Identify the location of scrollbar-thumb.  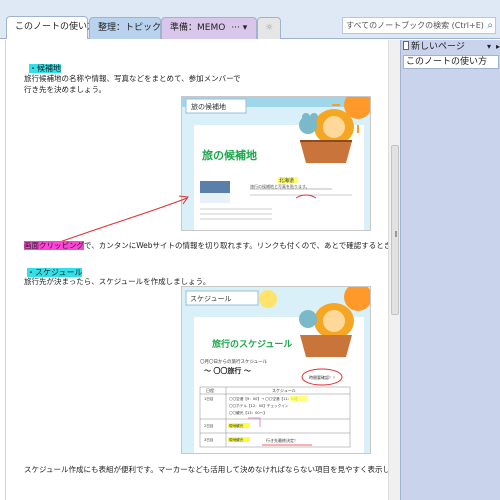
(395, 230).